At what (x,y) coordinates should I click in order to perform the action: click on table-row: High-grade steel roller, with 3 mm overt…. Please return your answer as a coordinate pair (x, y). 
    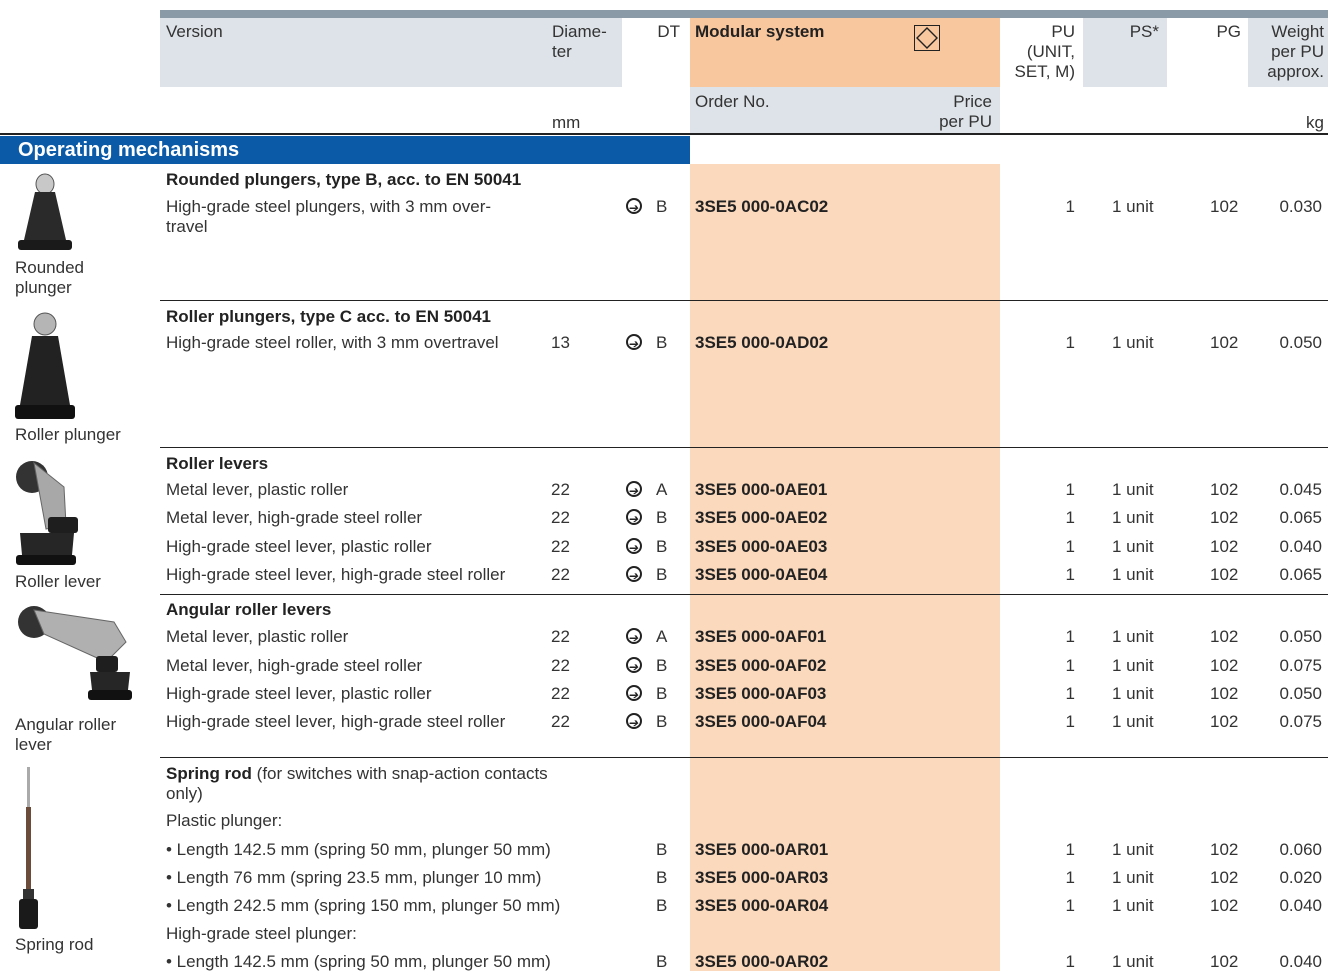
    Looking at the image, I should click on (664, 343).